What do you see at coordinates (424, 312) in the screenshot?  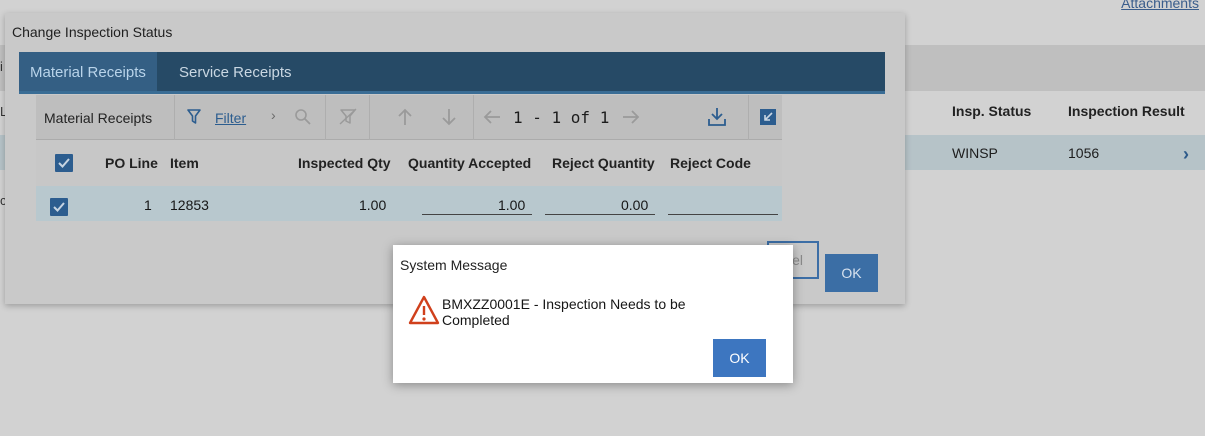 I see `warning-icon` at bounding box center [424, 312].